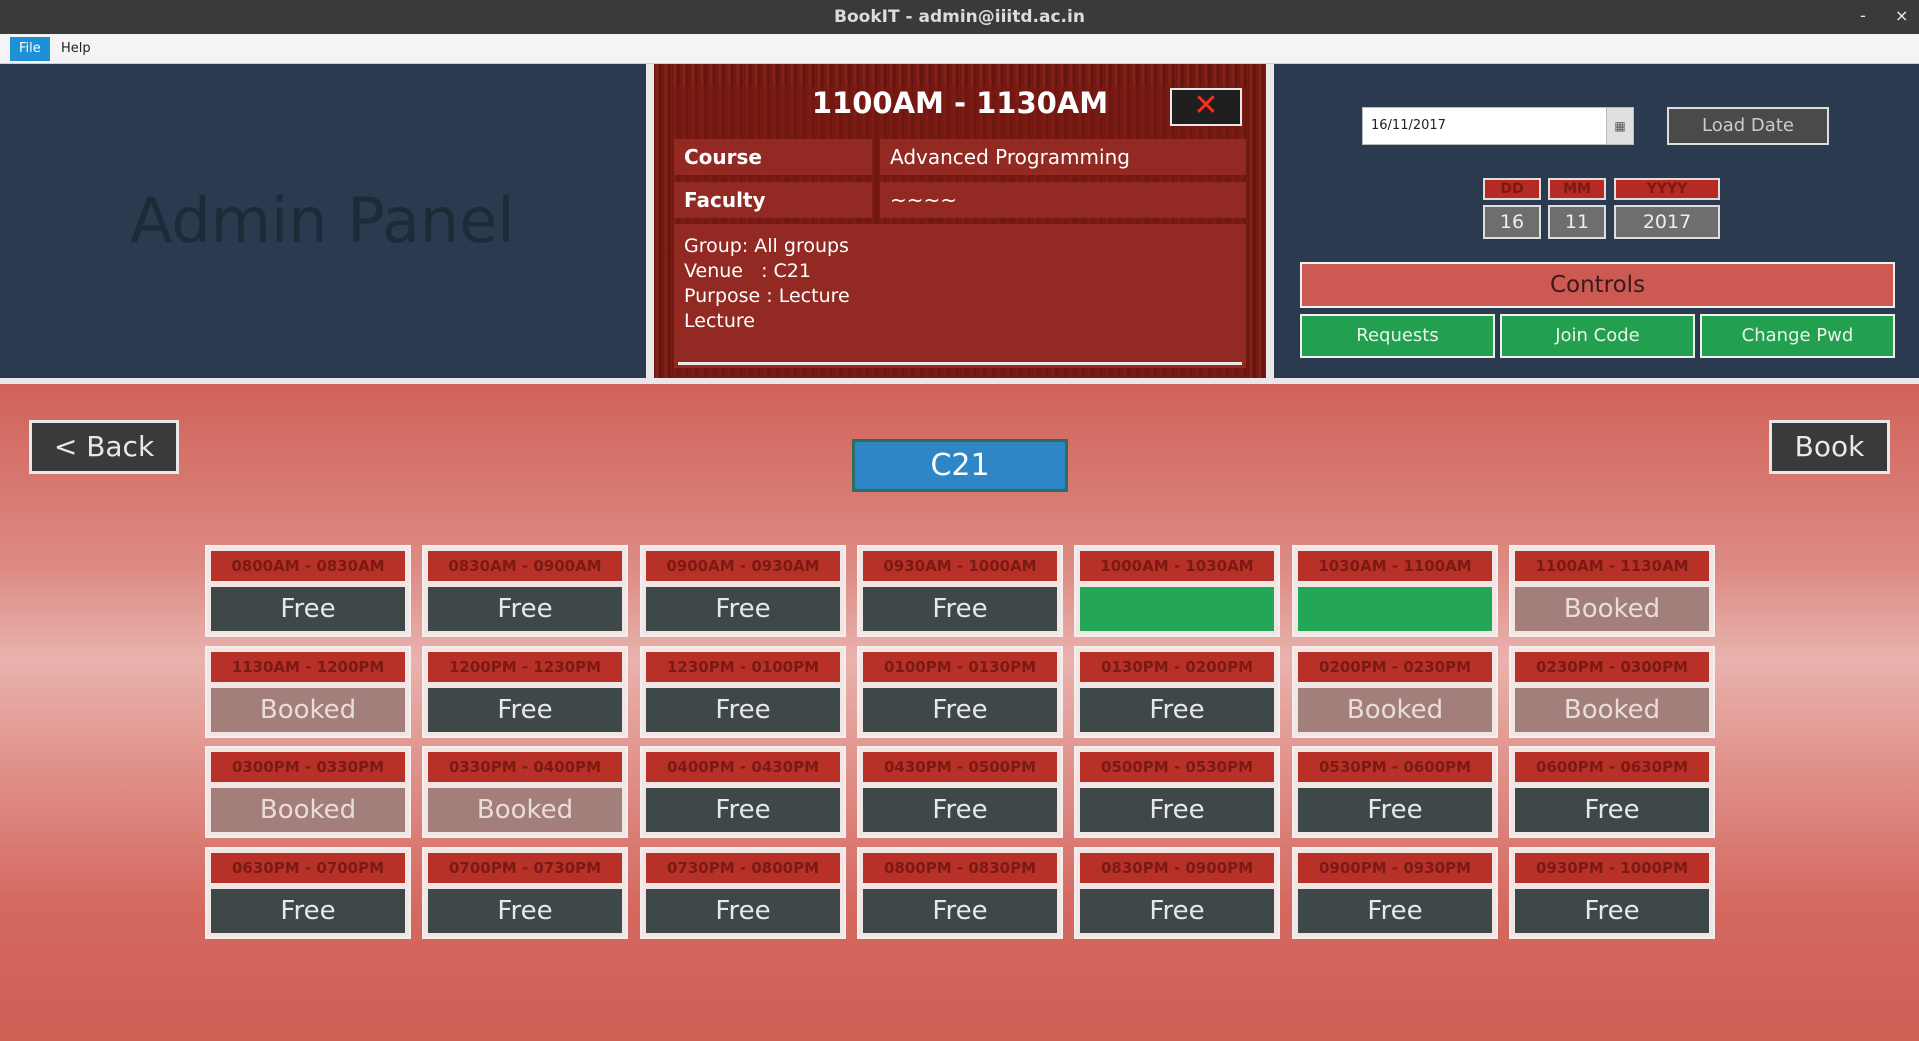 Image resolution: width=1919 pixels, height=1041 pixels. What do you see at coordinates (525, 566) in the screenshot?
I see `slot-time: 0830AM - 0900AM` at bounding box center [525, 566].